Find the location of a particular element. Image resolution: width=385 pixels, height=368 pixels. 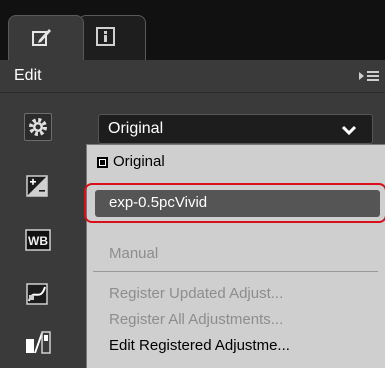

panel-menu-icon is located at coordinates (369, 76).